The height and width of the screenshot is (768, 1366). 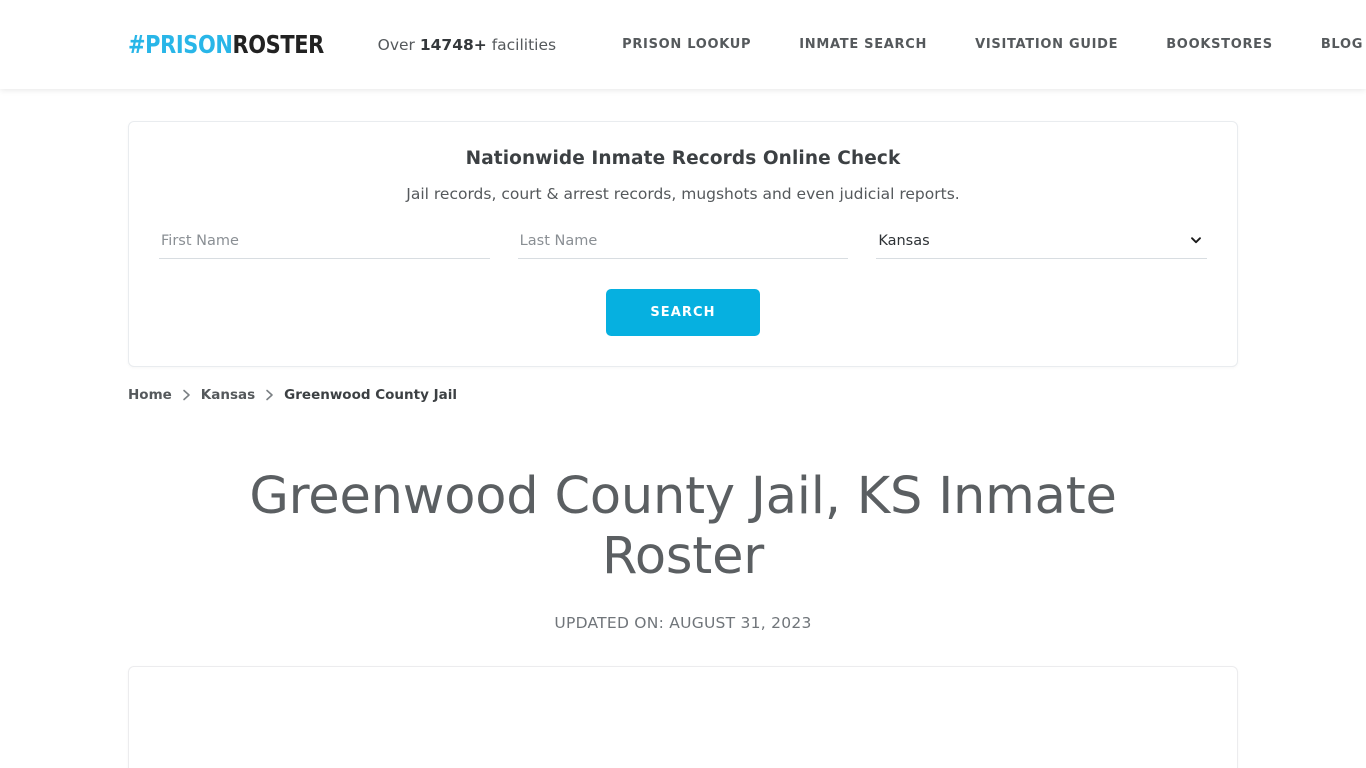 What do you see at coordinates (1219, 44) in the screenshot?
I see `nav-item-bookstores: BOOKSTORES` at bounding box center [1219, 44].